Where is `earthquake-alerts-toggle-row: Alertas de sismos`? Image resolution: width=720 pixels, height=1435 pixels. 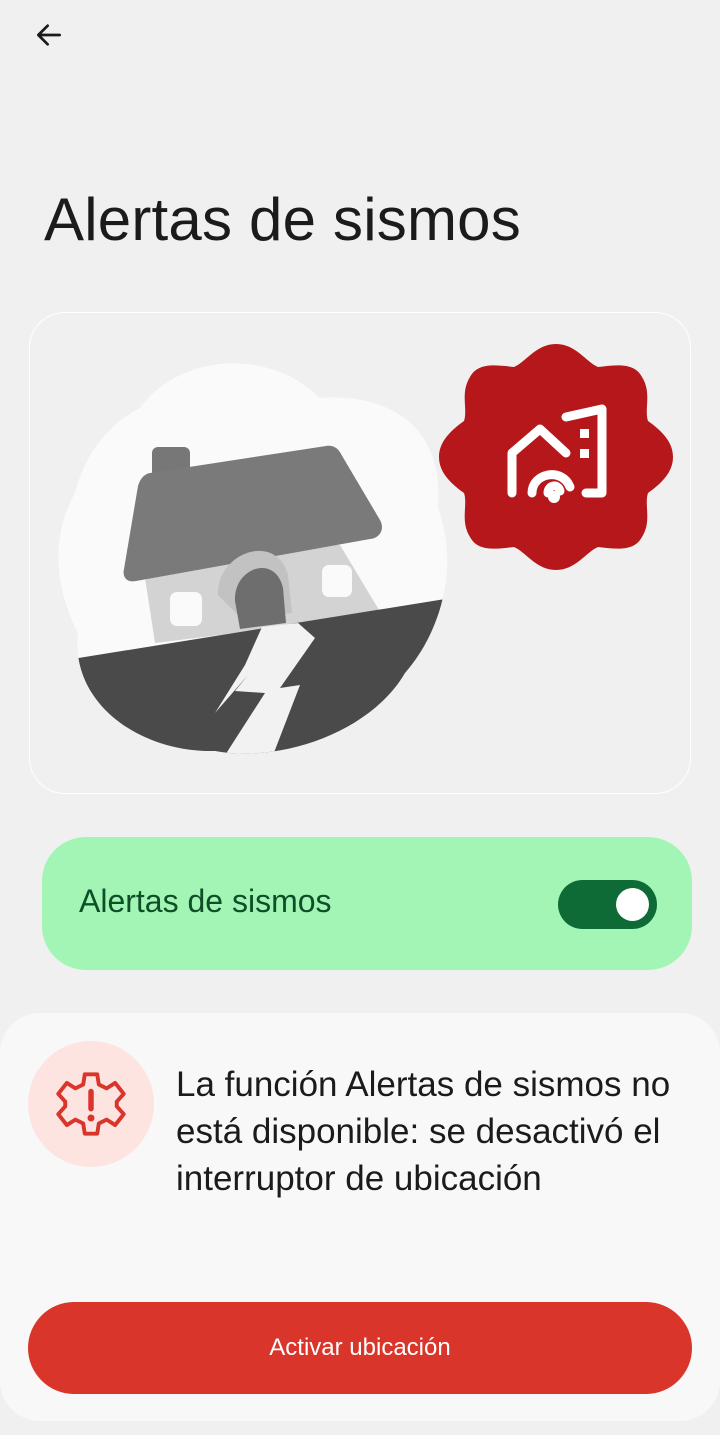
earthquake-alerts-toggle-row: Alertas de sismos is located at coordinates (367, 903).